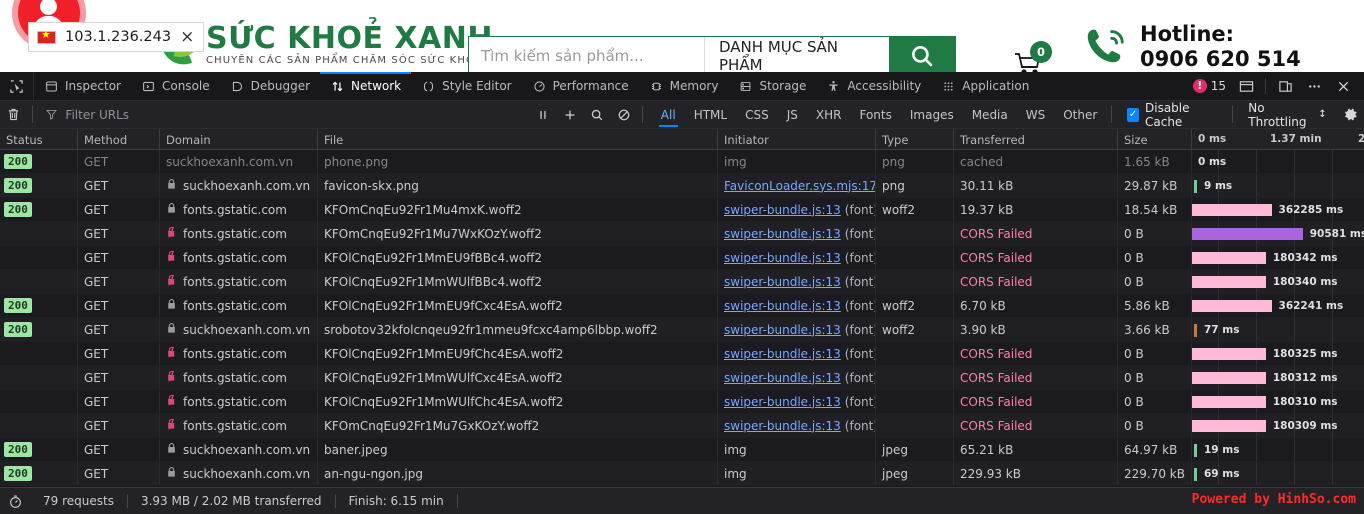 The image size is (1364, 514). What do you see at coordinates (932, 115) in the screenshot?
I see `type-filter-images: Images` at bounding box center [932, 115].